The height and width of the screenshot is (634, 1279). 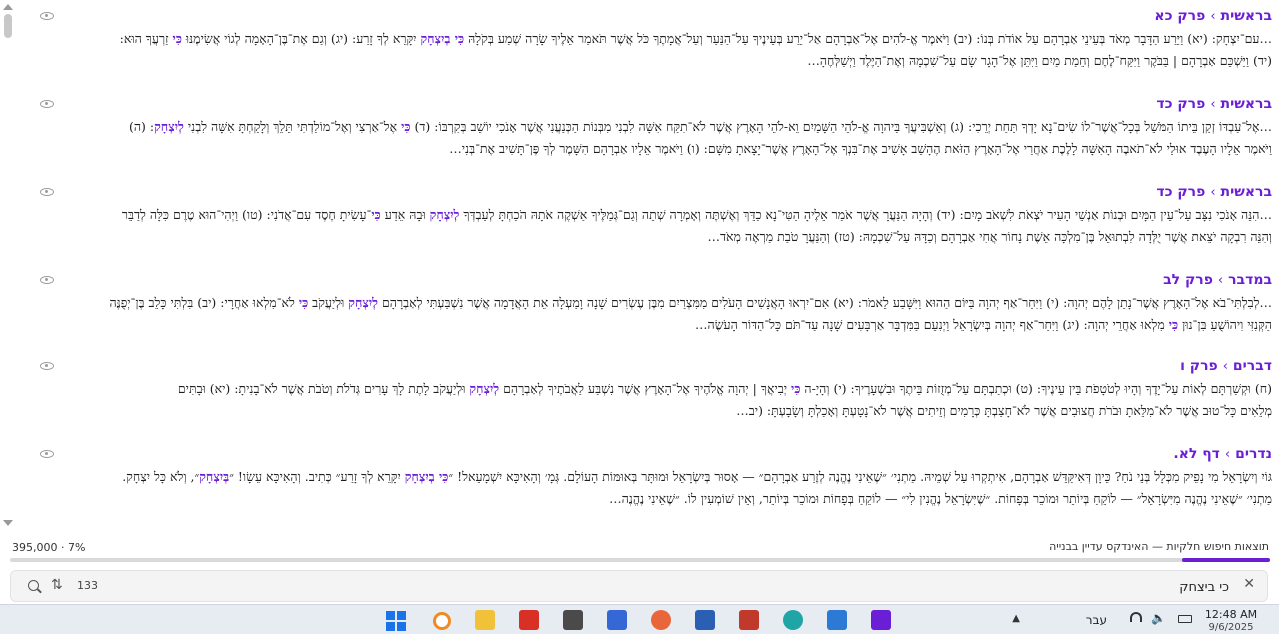 What do you see at coordinates (1158, 618) in the screenshot?
I see `volume-icon: 🔈` at bounding box center [1158, 618].